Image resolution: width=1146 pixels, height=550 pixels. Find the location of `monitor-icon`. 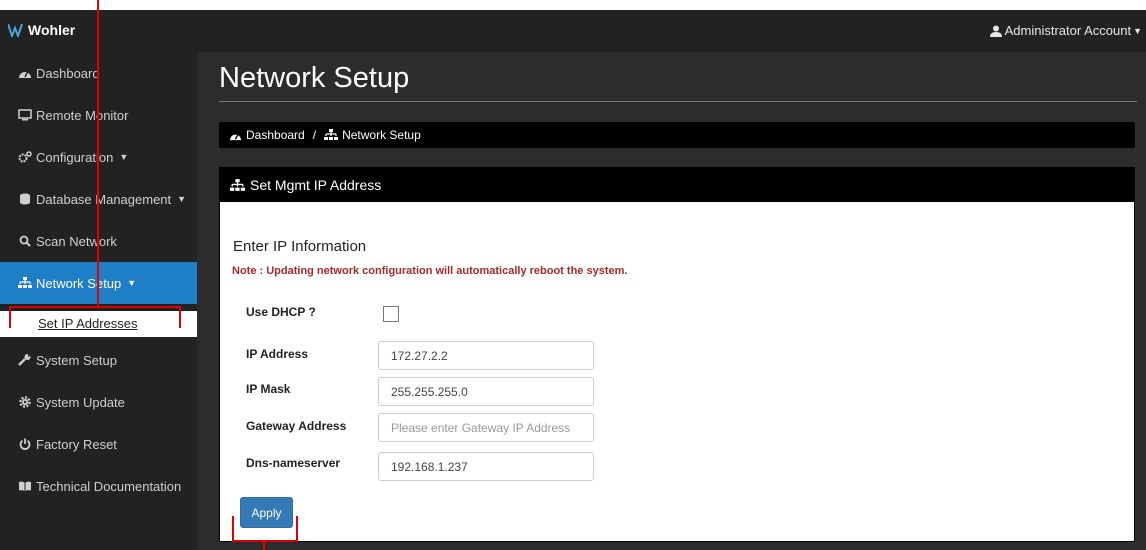

monitor-icon is located at coordinates (25, 115).